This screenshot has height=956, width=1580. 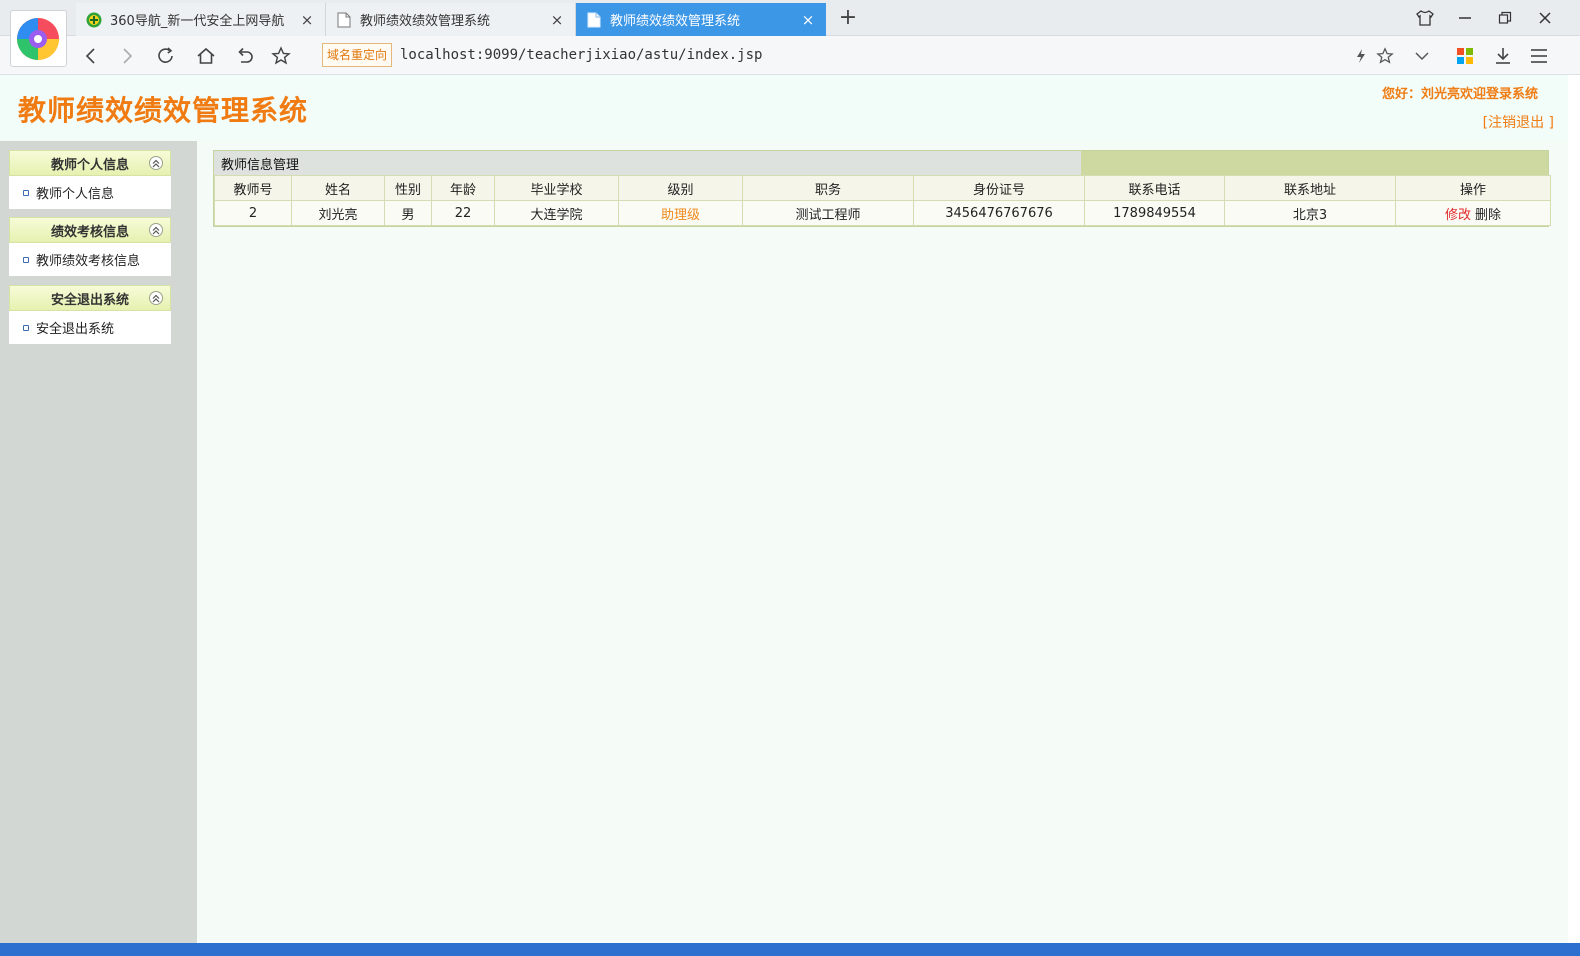 I want to click on restore-icon, so click(x=1505, y=18).